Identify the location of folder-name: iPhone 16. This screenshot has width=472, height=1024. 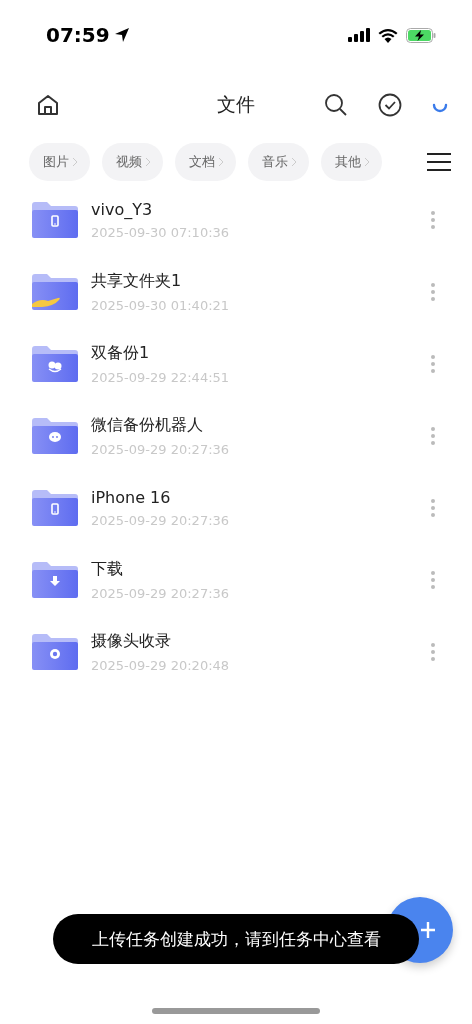
(260, 497).